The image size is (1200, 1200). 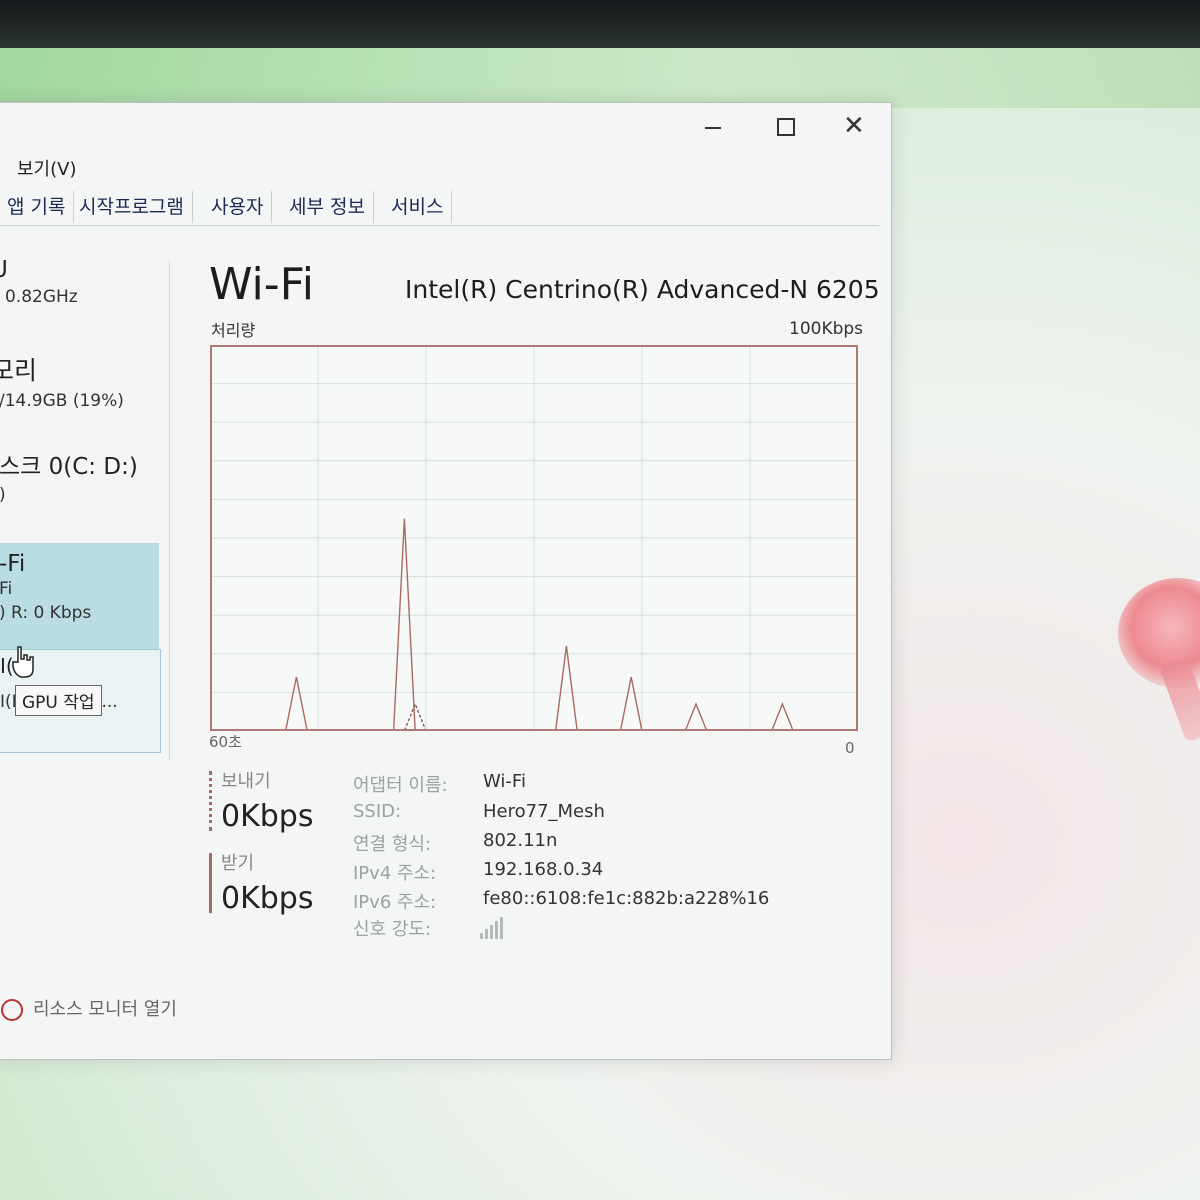 I want to click on open-resource-monitor-link: 리소스 모니터 열기, so click(x=89, y=1008).